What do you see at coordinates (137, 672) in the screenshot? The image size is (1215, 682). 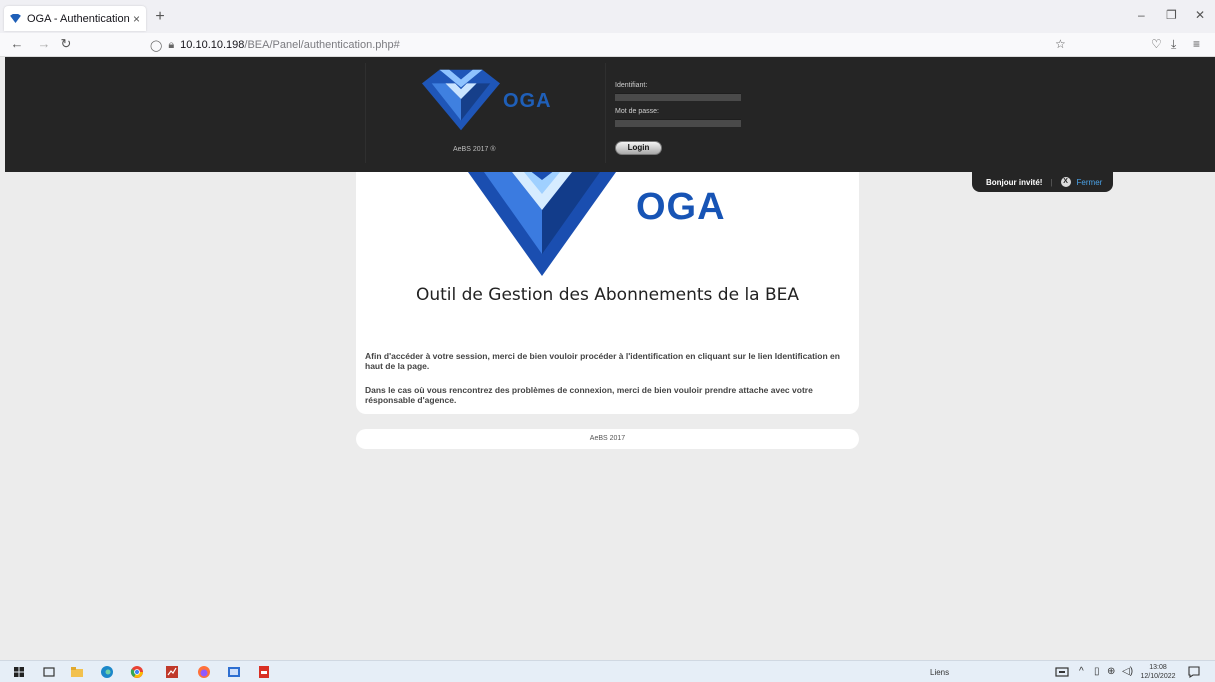 I see `chrome-browser-icon` at bounding box center [137, 672].